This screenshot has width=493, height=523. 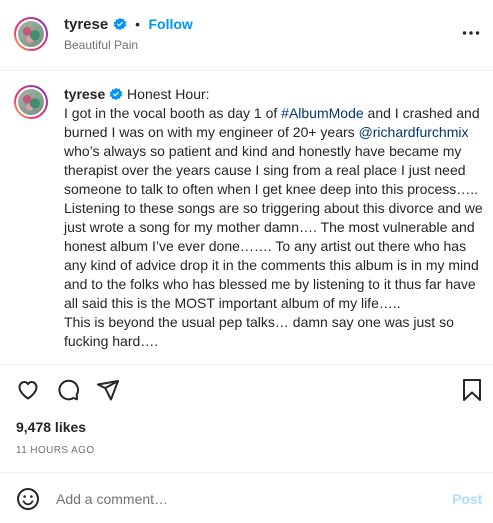 I want to click on post-comment-button: Post, so click(x=467, y=499).